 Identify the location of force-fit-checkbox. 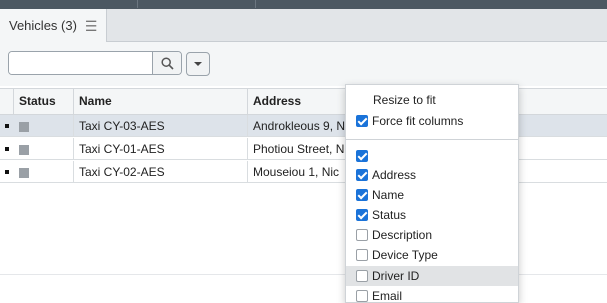
(362, 121).